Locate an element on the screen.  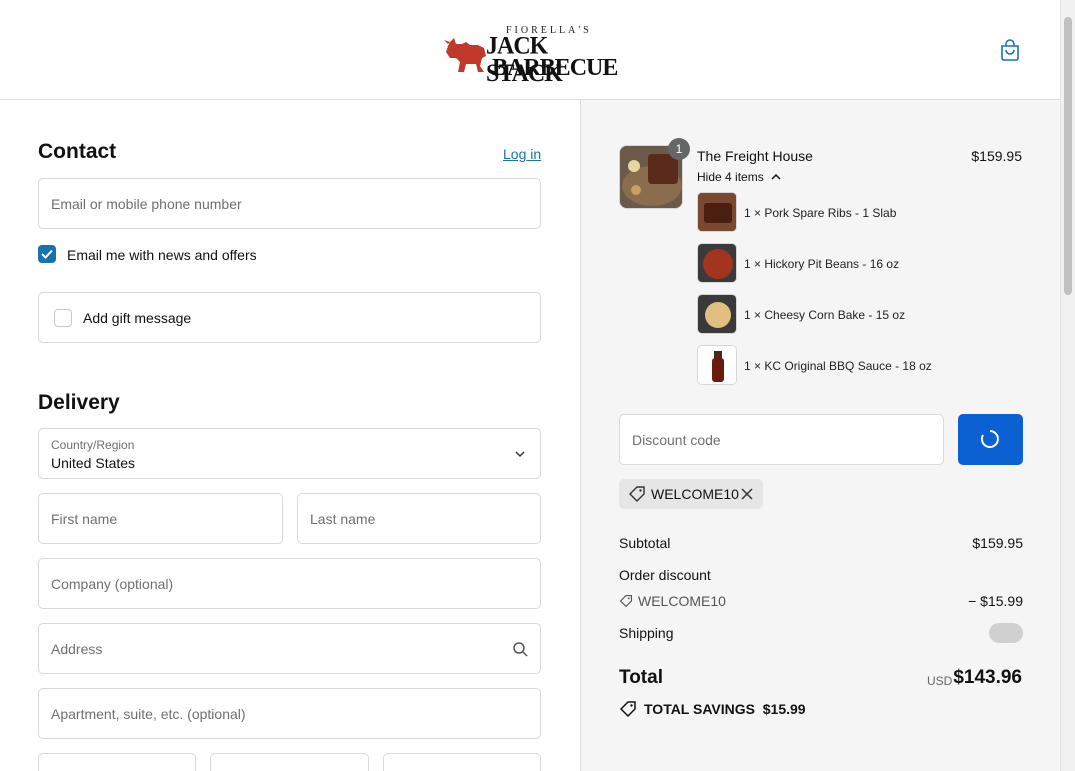
brand-logo: FIORELLA'S JACK STACK BARBECUE is located at coordinates (531, 54).